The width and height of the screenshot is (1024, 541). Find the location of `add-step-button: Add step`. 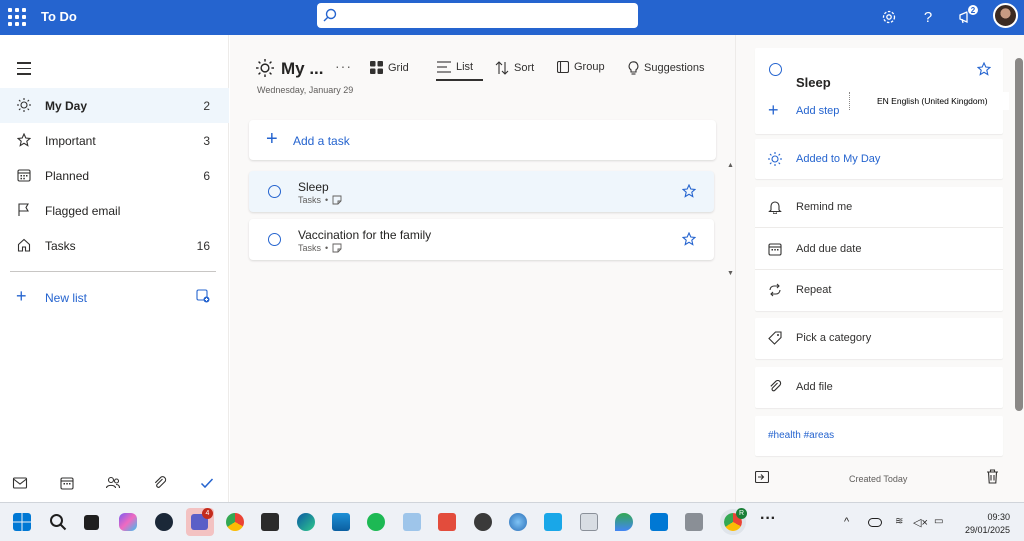

add-step-button: Add step is located at coordinates (817, 111).